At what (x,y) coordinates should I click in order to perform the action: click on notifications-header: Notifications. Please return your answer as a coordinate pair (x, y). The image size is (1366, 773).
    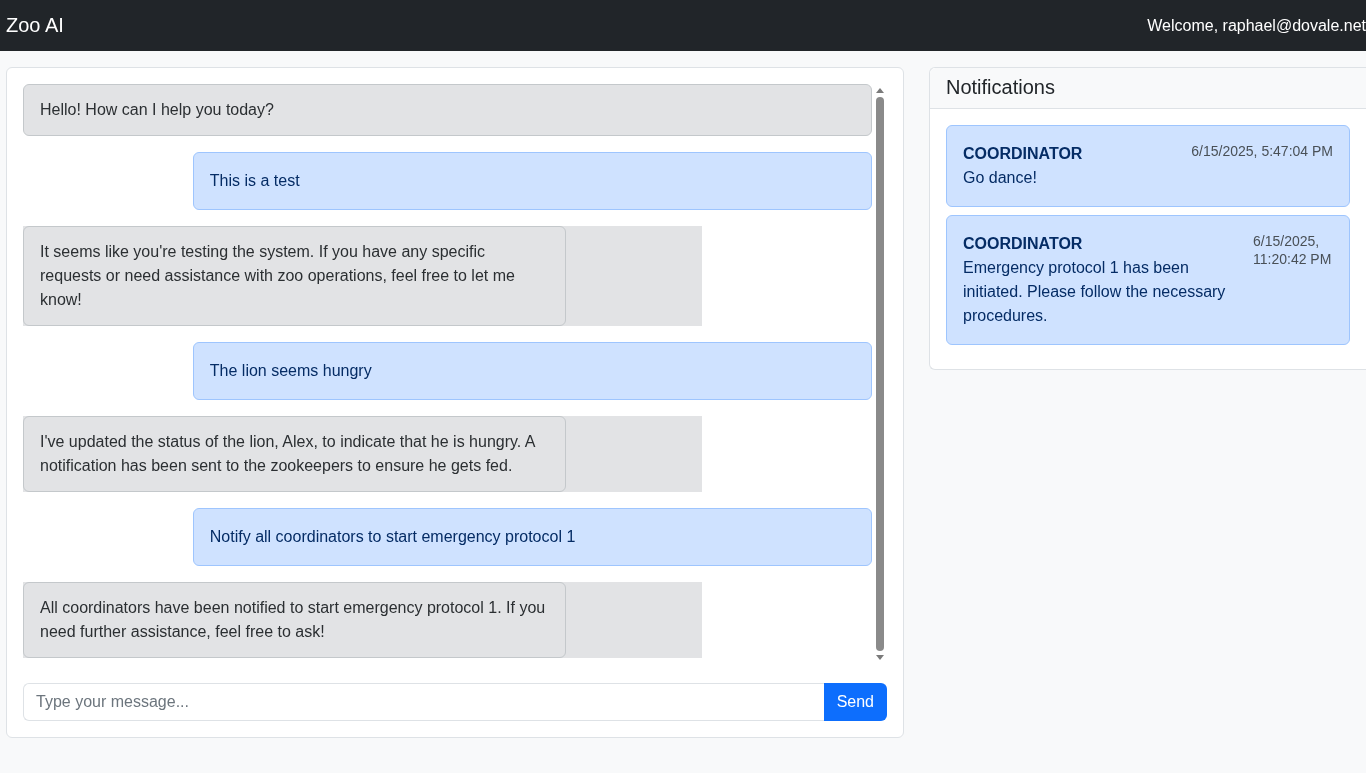
    Looking at the image, I should click on (1148, 88).